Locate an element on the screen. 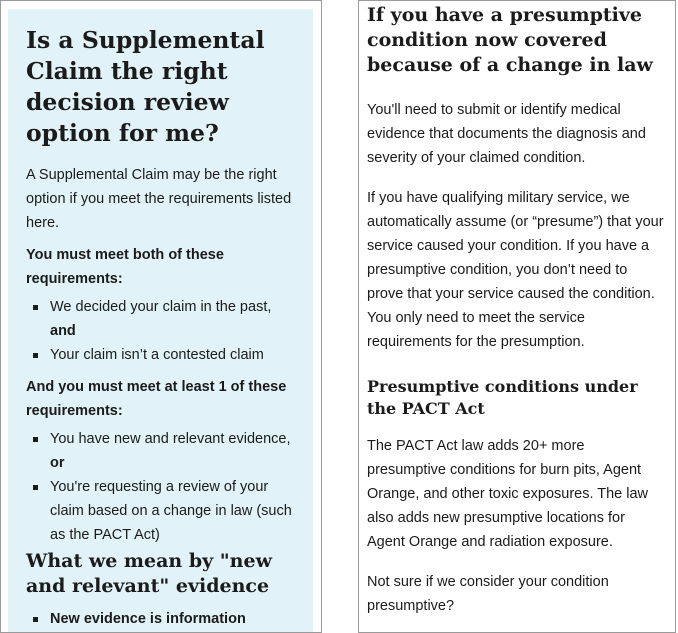 The height and width of the screenshot is (633, 678). list-item: New evidence is information is located at coordinates (162, 619).